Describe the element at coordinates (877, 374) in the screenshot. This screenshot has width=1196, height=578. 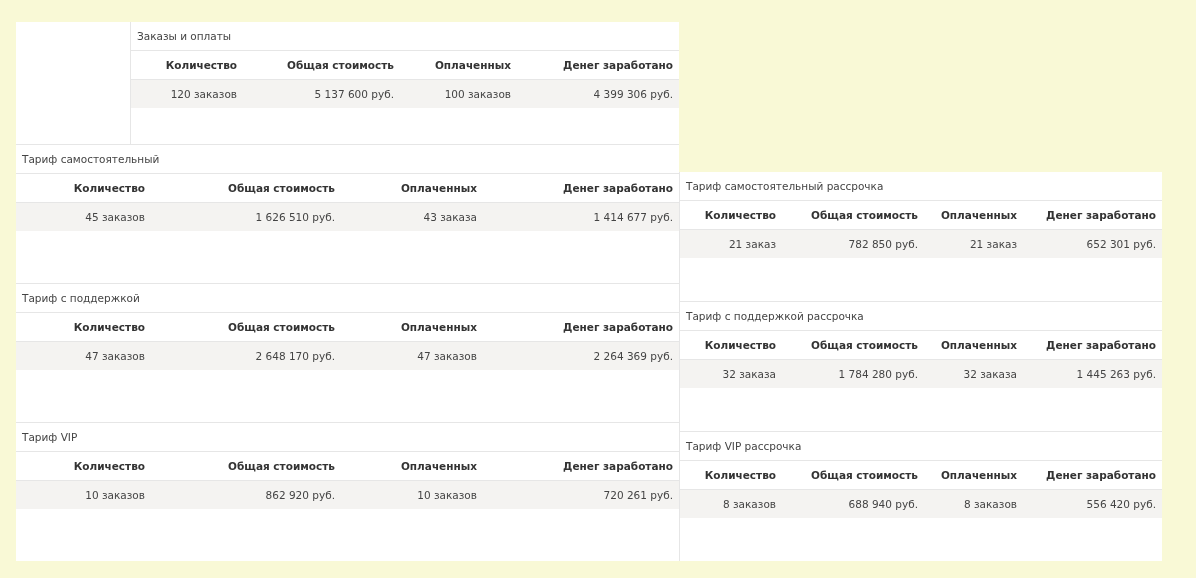
I see `table-cell-text: 1 784 280 руб.` at that location.